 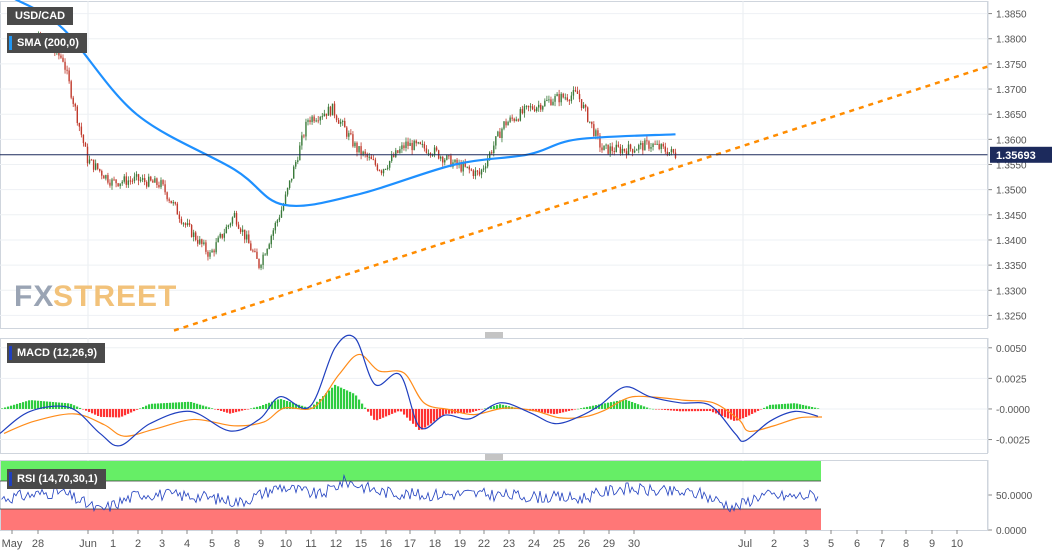 I want to click on symbol-text: USD/CAD, so click(x=40, y=16).